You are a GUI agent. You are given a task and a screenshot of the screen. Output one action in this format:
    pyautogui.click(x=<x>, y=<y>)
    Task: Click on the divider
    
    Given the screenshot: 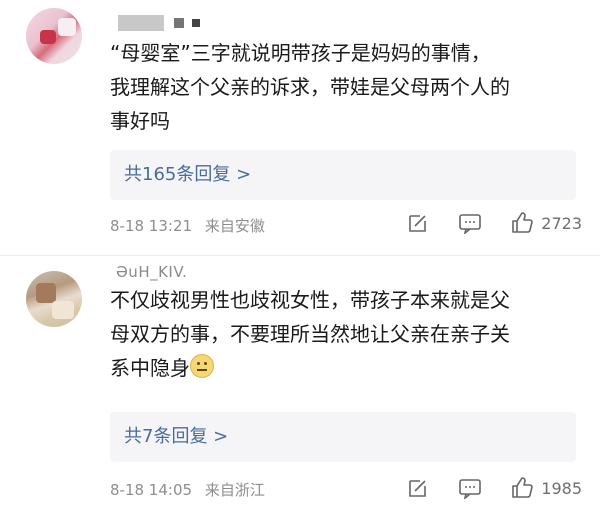 What is the action you would take?
    pyautogui.click(x=300, y=255)
    